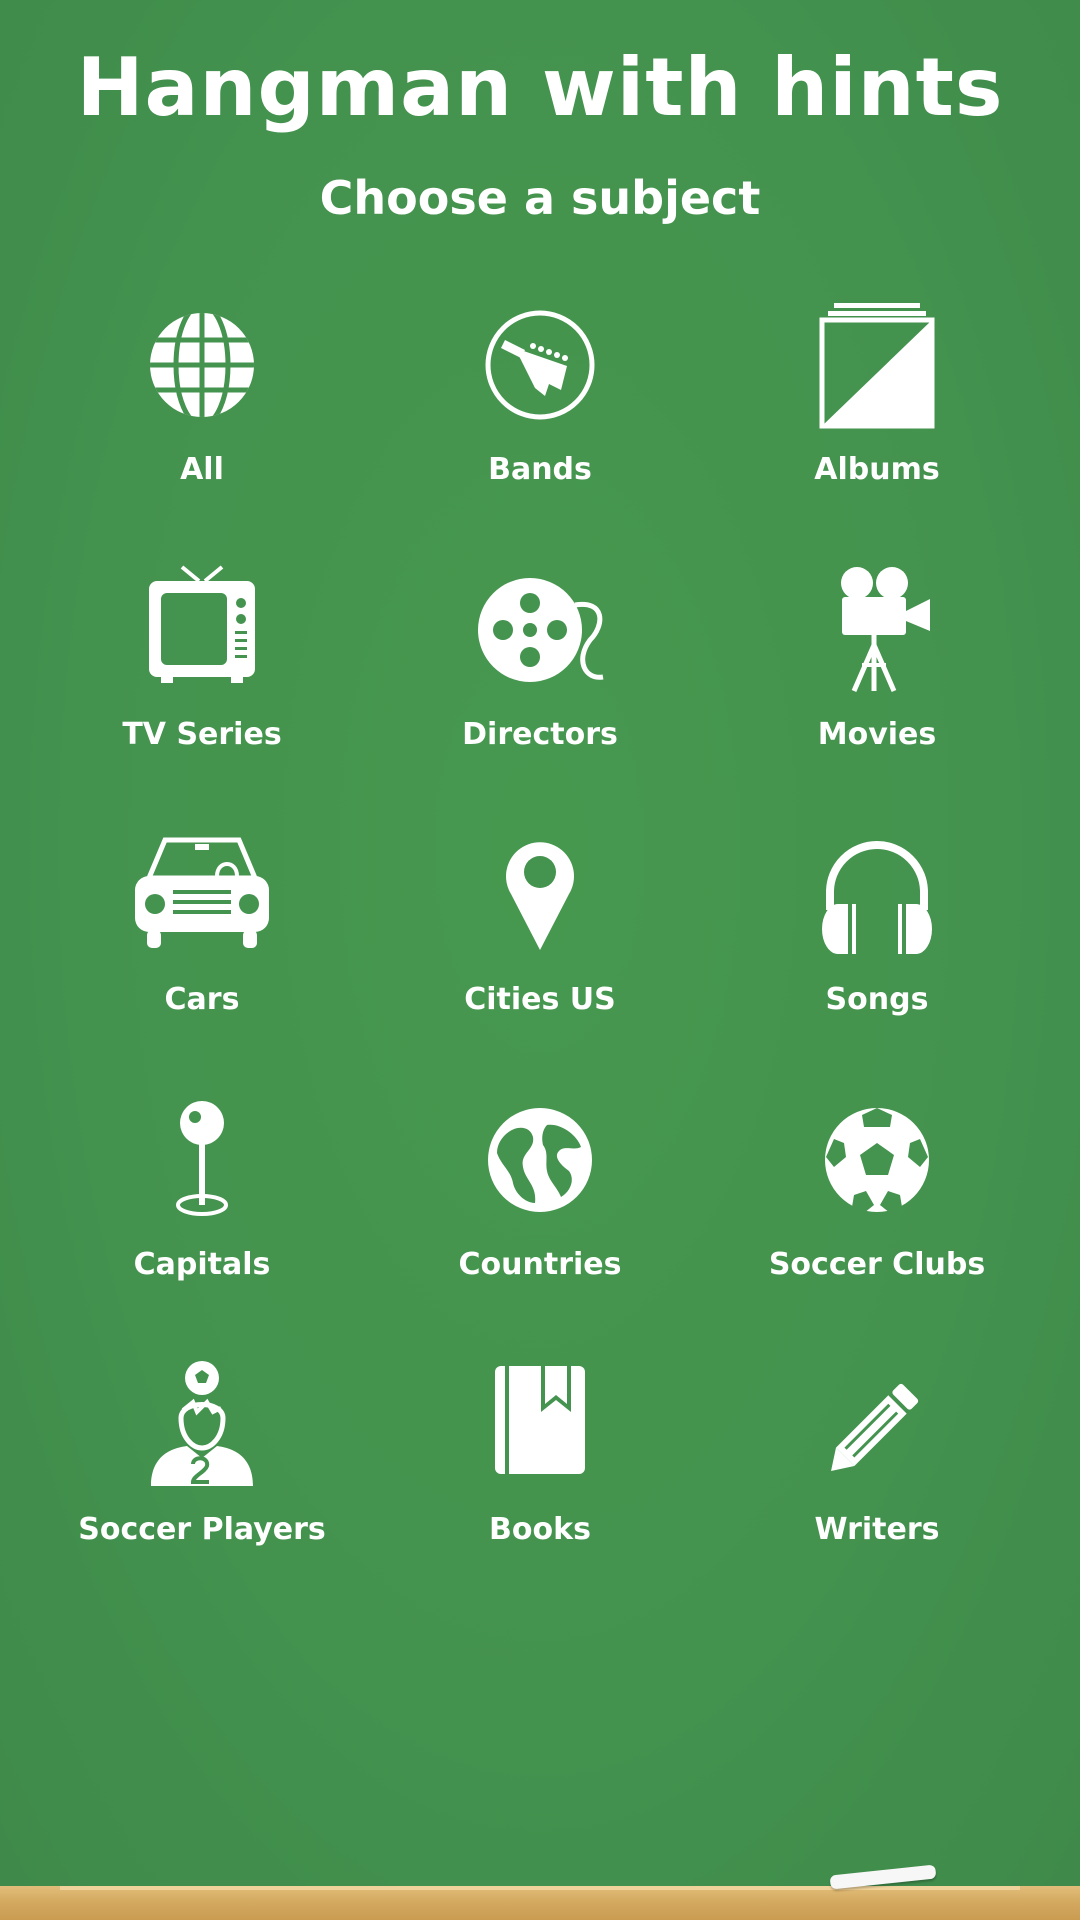  I want to click on subject-label: Capitals, so click(202, 1264).